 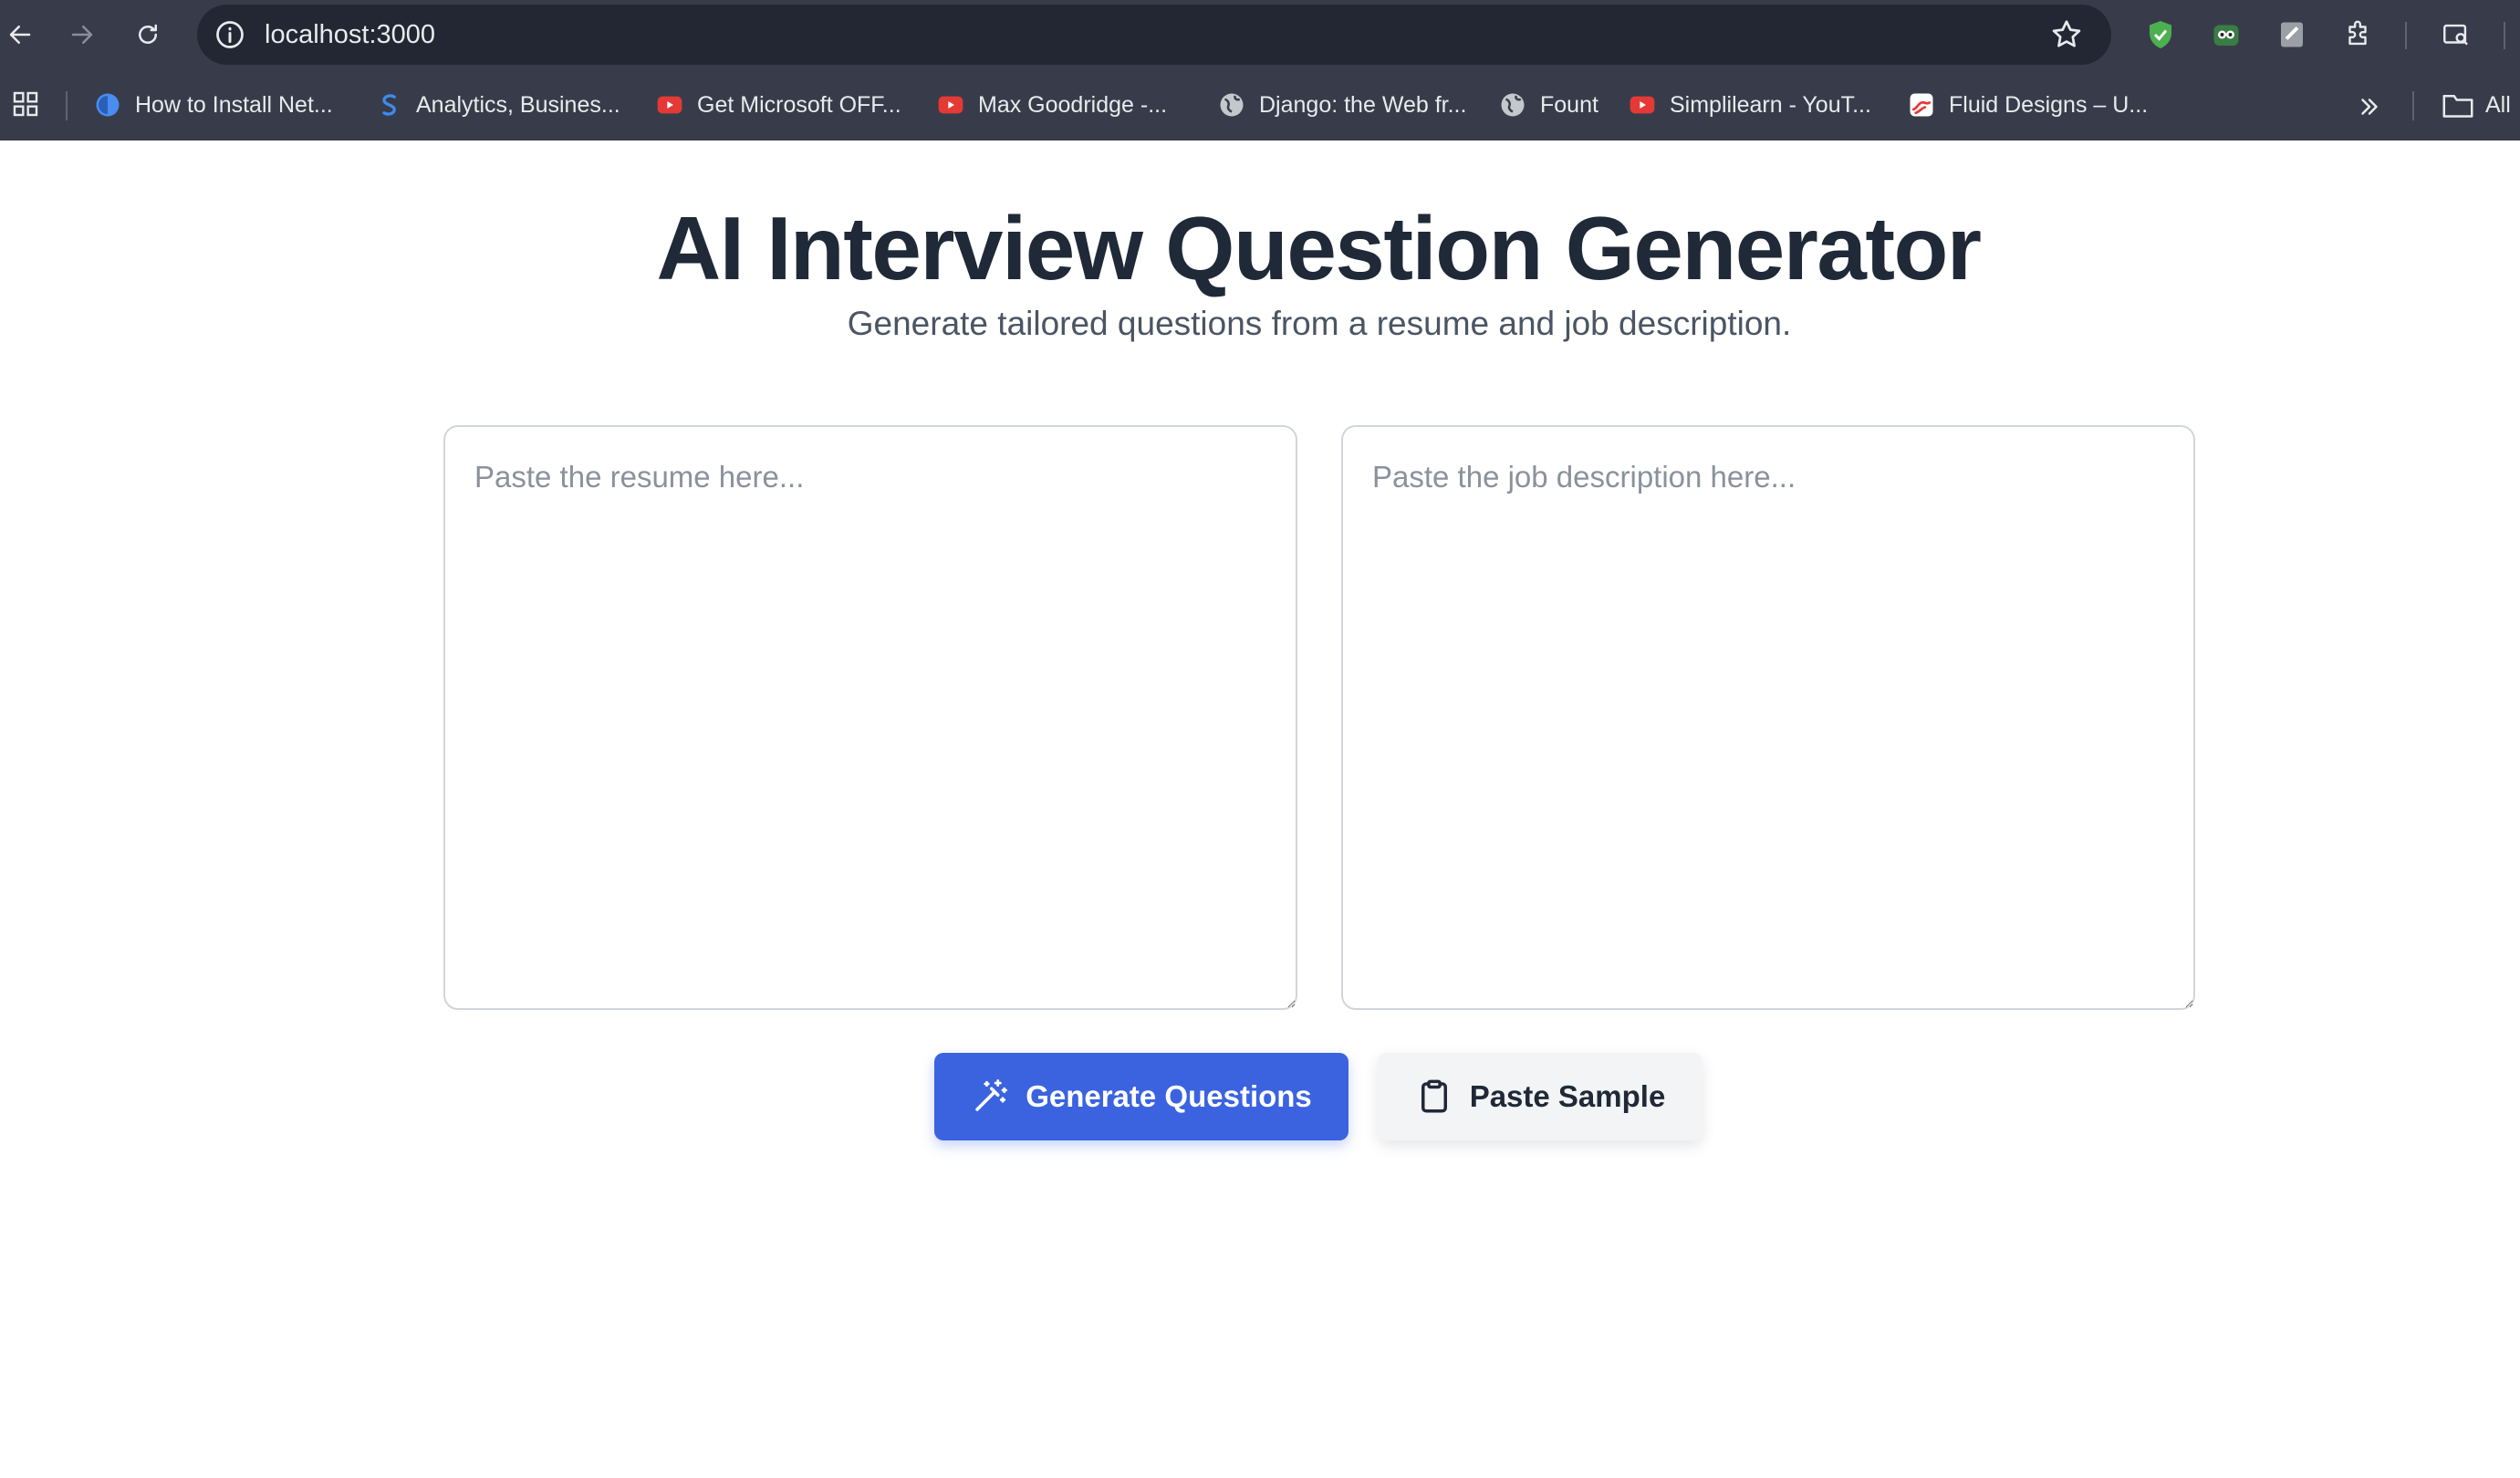 I want to click on job-description-textarea, so click(x=1768, y=717).